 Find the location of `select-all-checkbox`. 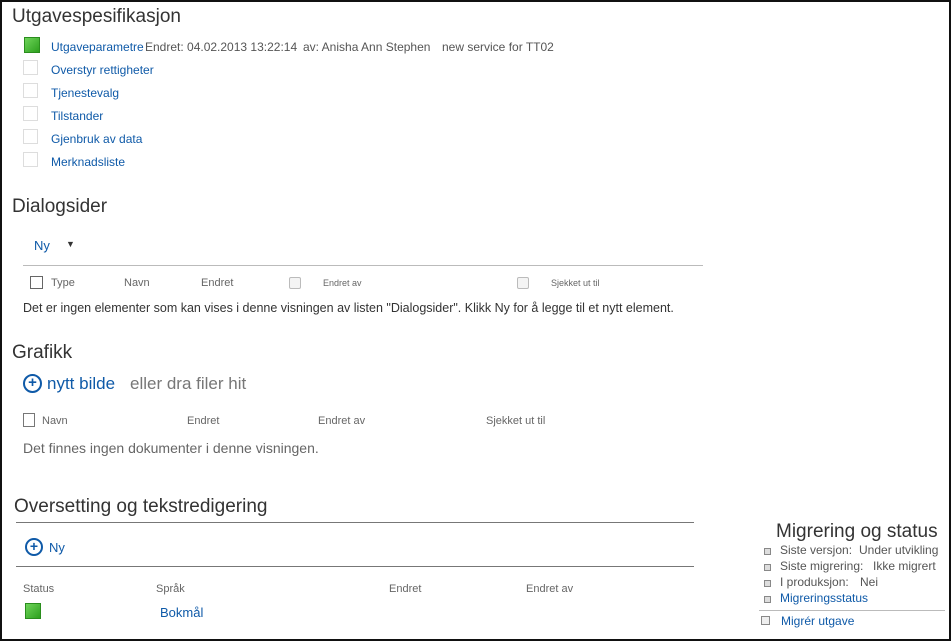

select-all-checkbox is located at coordinates (36, 282).